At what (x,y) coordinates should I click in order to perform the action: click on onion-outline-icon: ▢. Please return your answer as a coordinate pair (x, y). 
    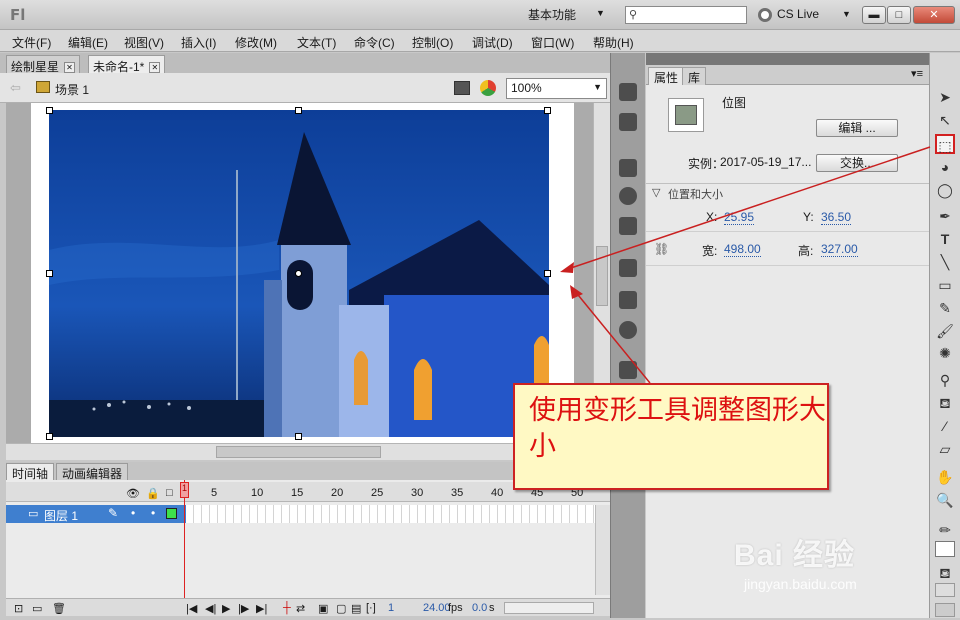
    Looking at the image, I should click on (341, 608).